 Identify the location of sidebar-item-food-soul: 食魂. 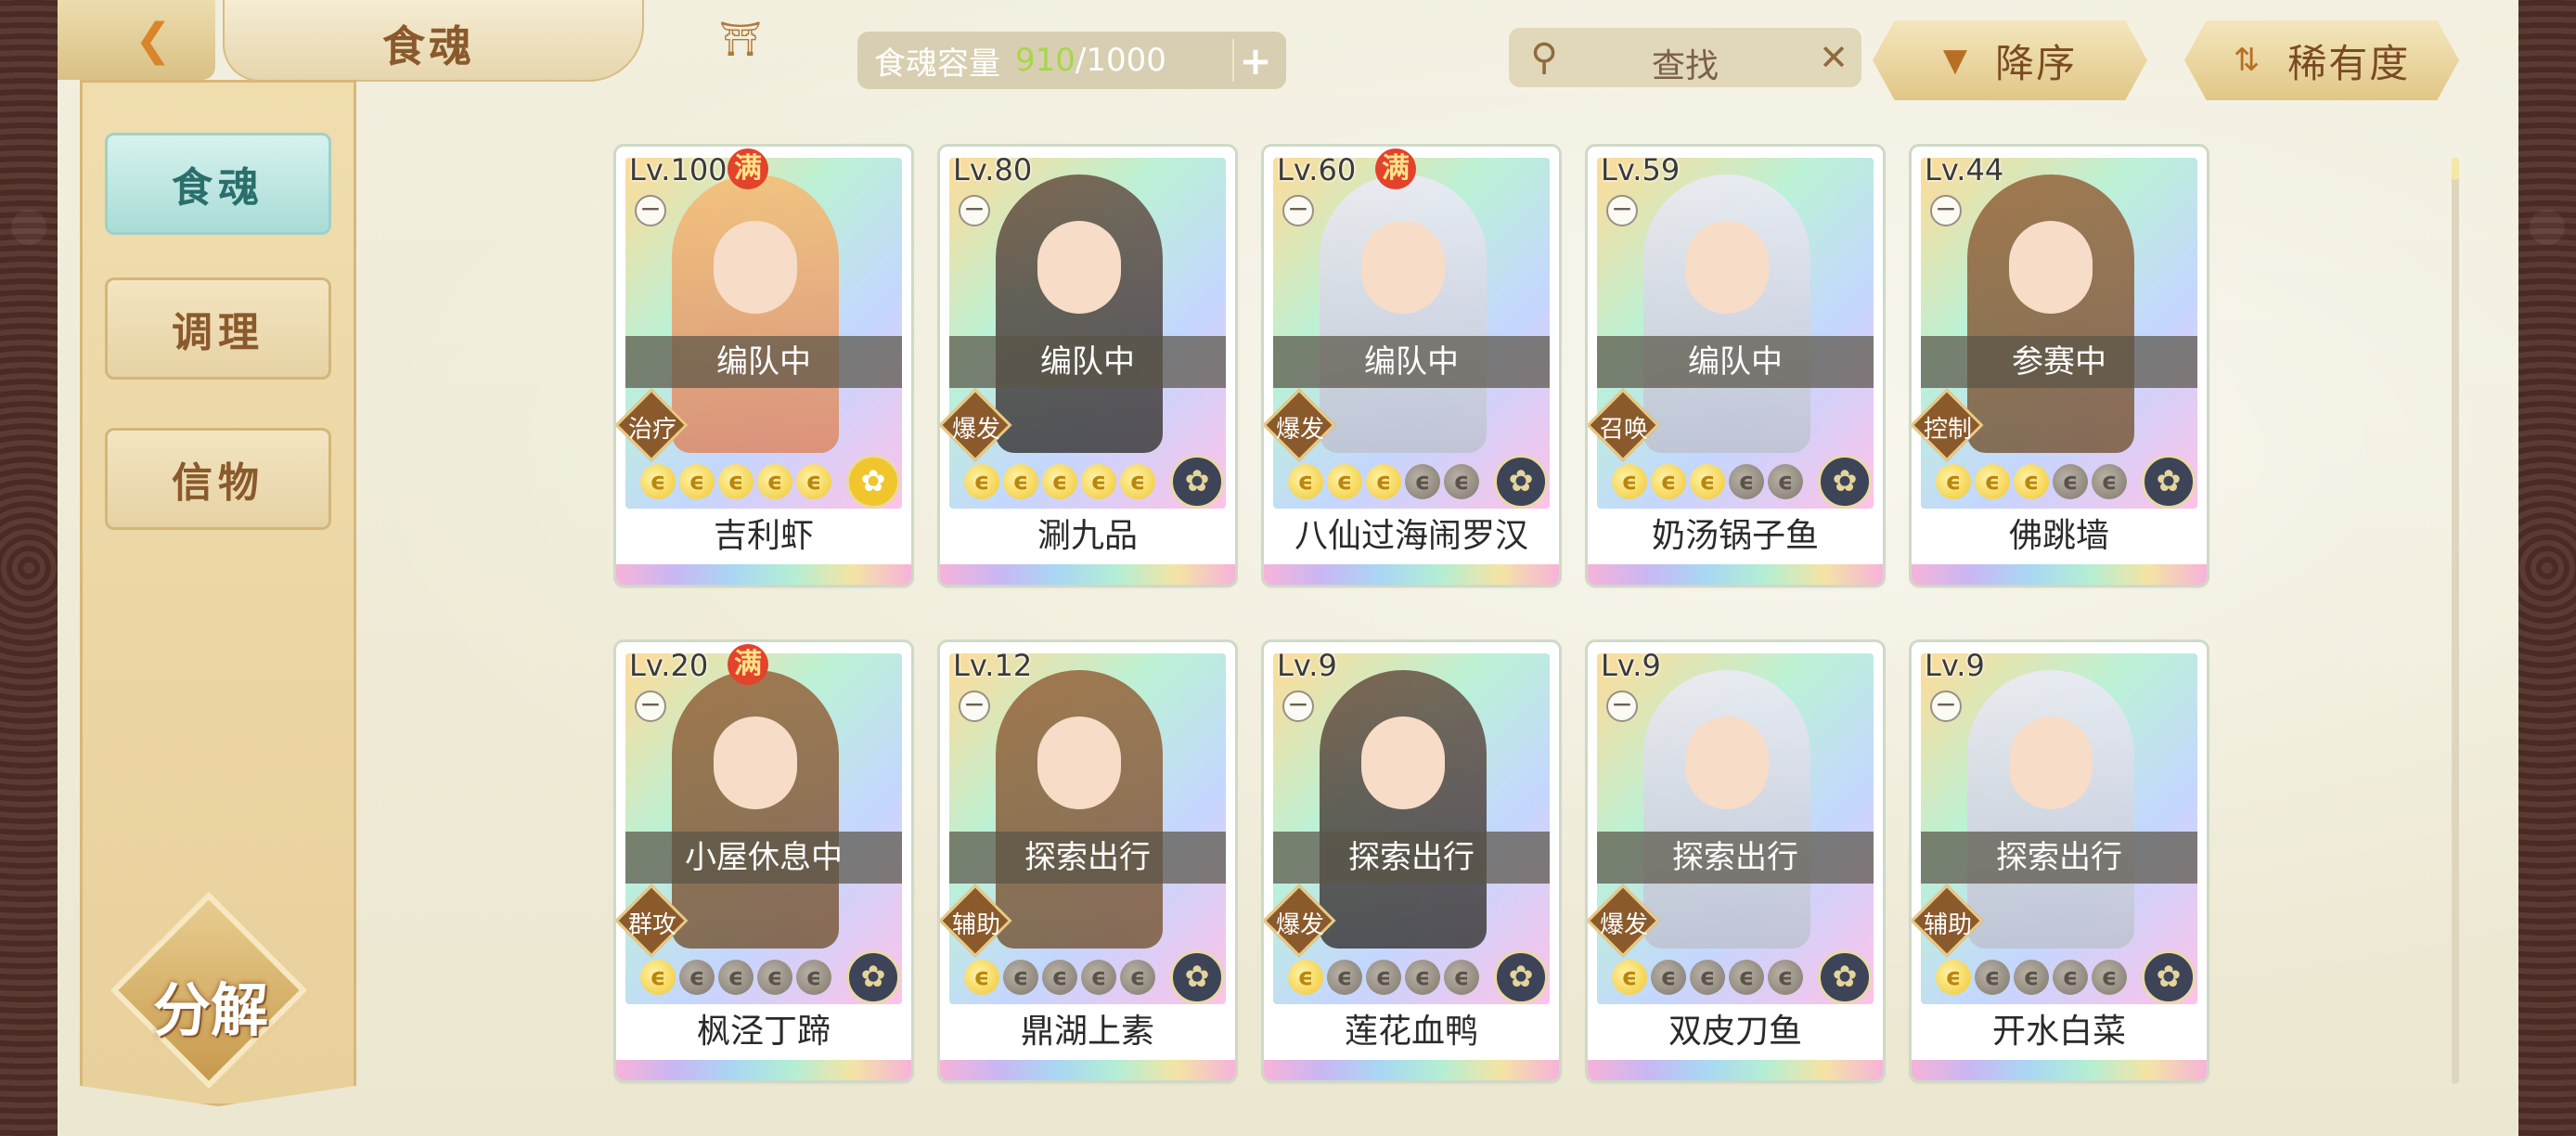
(218, 184).